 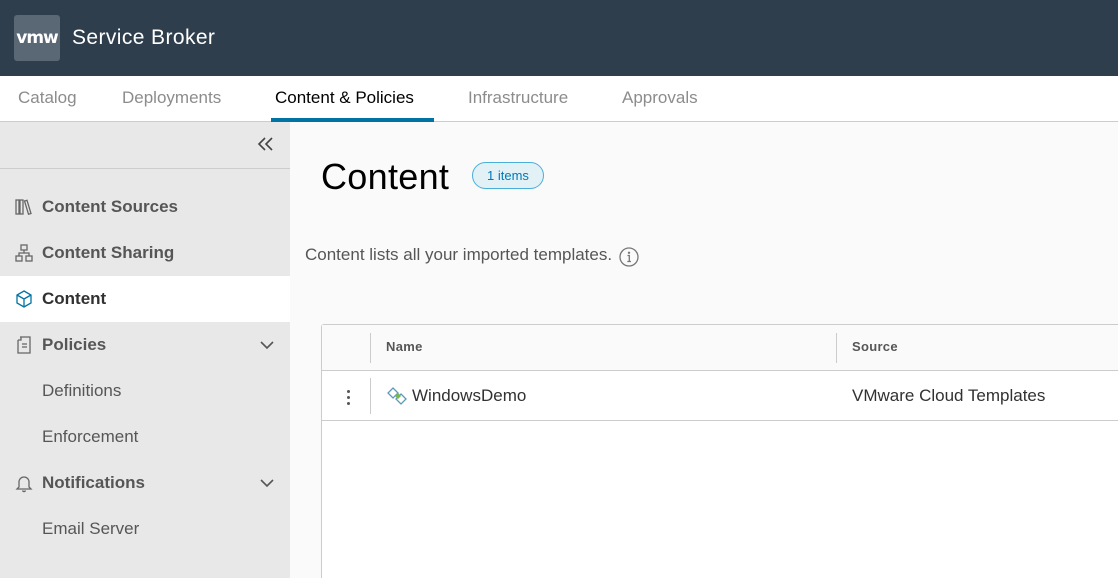 I want to click on sidebar-item-content-sharing: Content Sharing, so click(x=145, y=253).